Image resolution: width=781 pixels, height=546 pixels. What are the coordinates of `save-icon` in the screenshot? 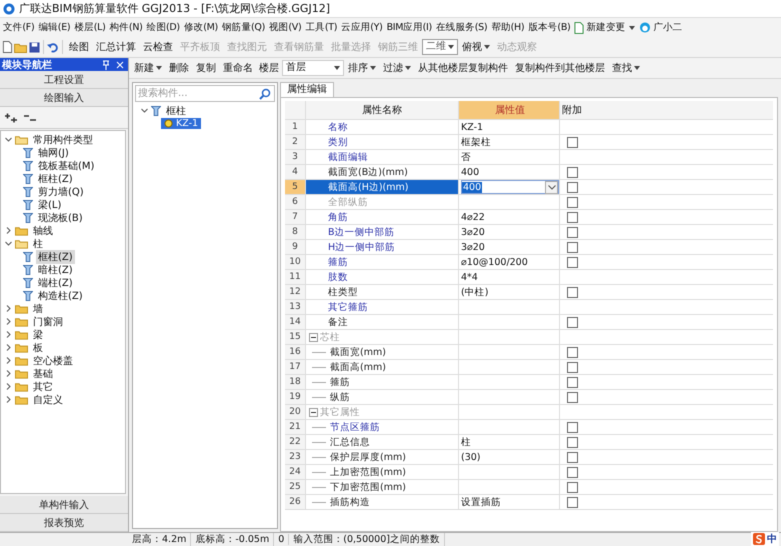 It's located at (34, 47).